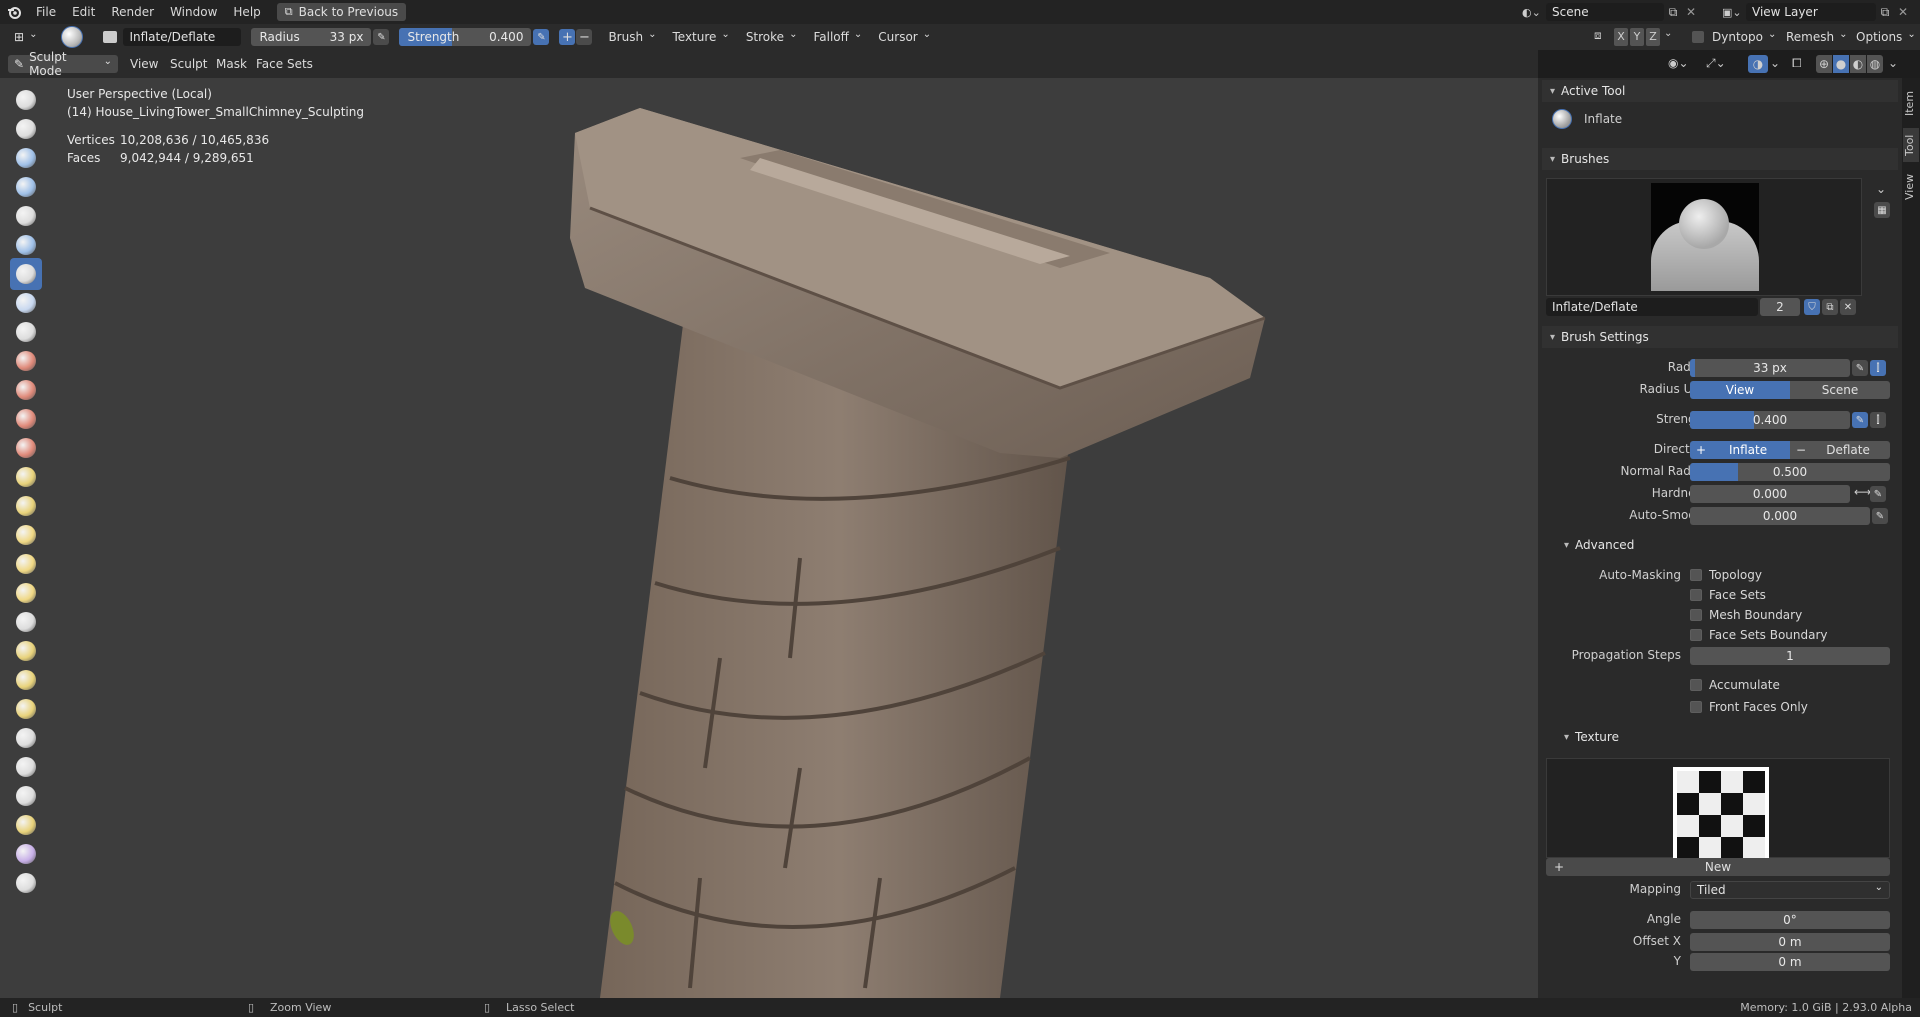 Image resolution: width=1920 pixels, height=1017 pixels. Describe the element at coordinates (231, 64) in the screenshot. I see `menu-mask: Mask` at that location.